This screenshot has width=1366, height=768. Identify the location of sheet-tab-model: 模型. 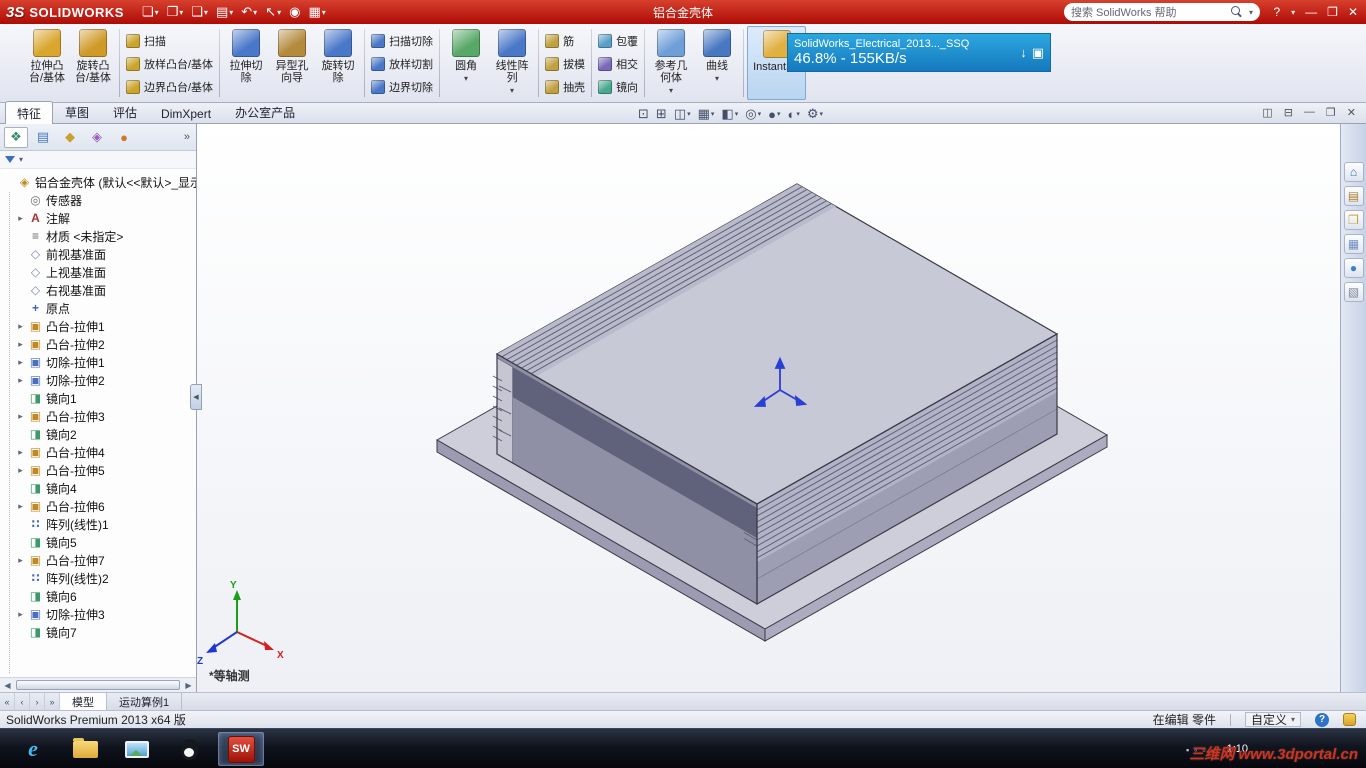
(83, 701).